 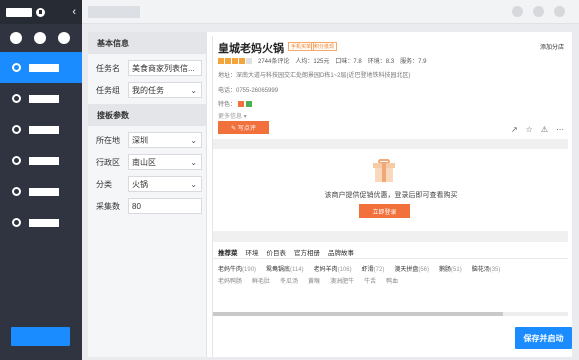 What do you see at coordinates (314, 76) in the screenshot?
I see `shop-address: 地址：深南大道与科技园交汇处朗景园D栋1~2层(近巴登地铁科技园北区)` at bounding box center [314, 76].